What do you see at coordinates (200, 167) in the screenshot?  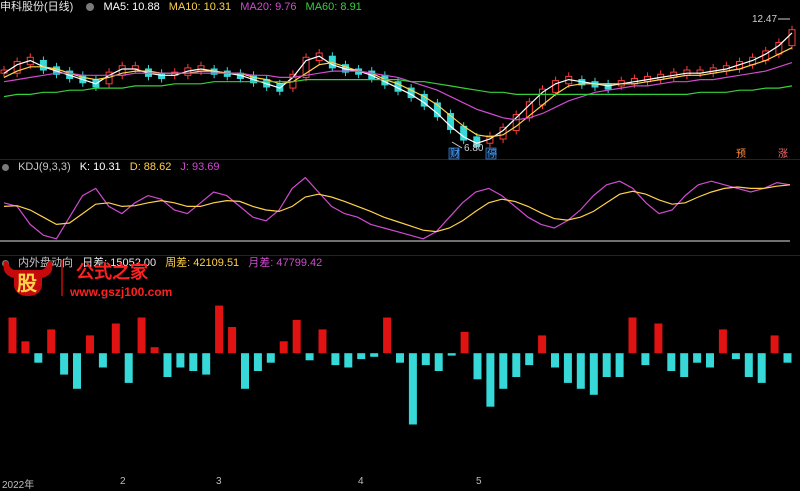 I see `kdj-j-label: J: 93.69` at bounding box center [200, 167].